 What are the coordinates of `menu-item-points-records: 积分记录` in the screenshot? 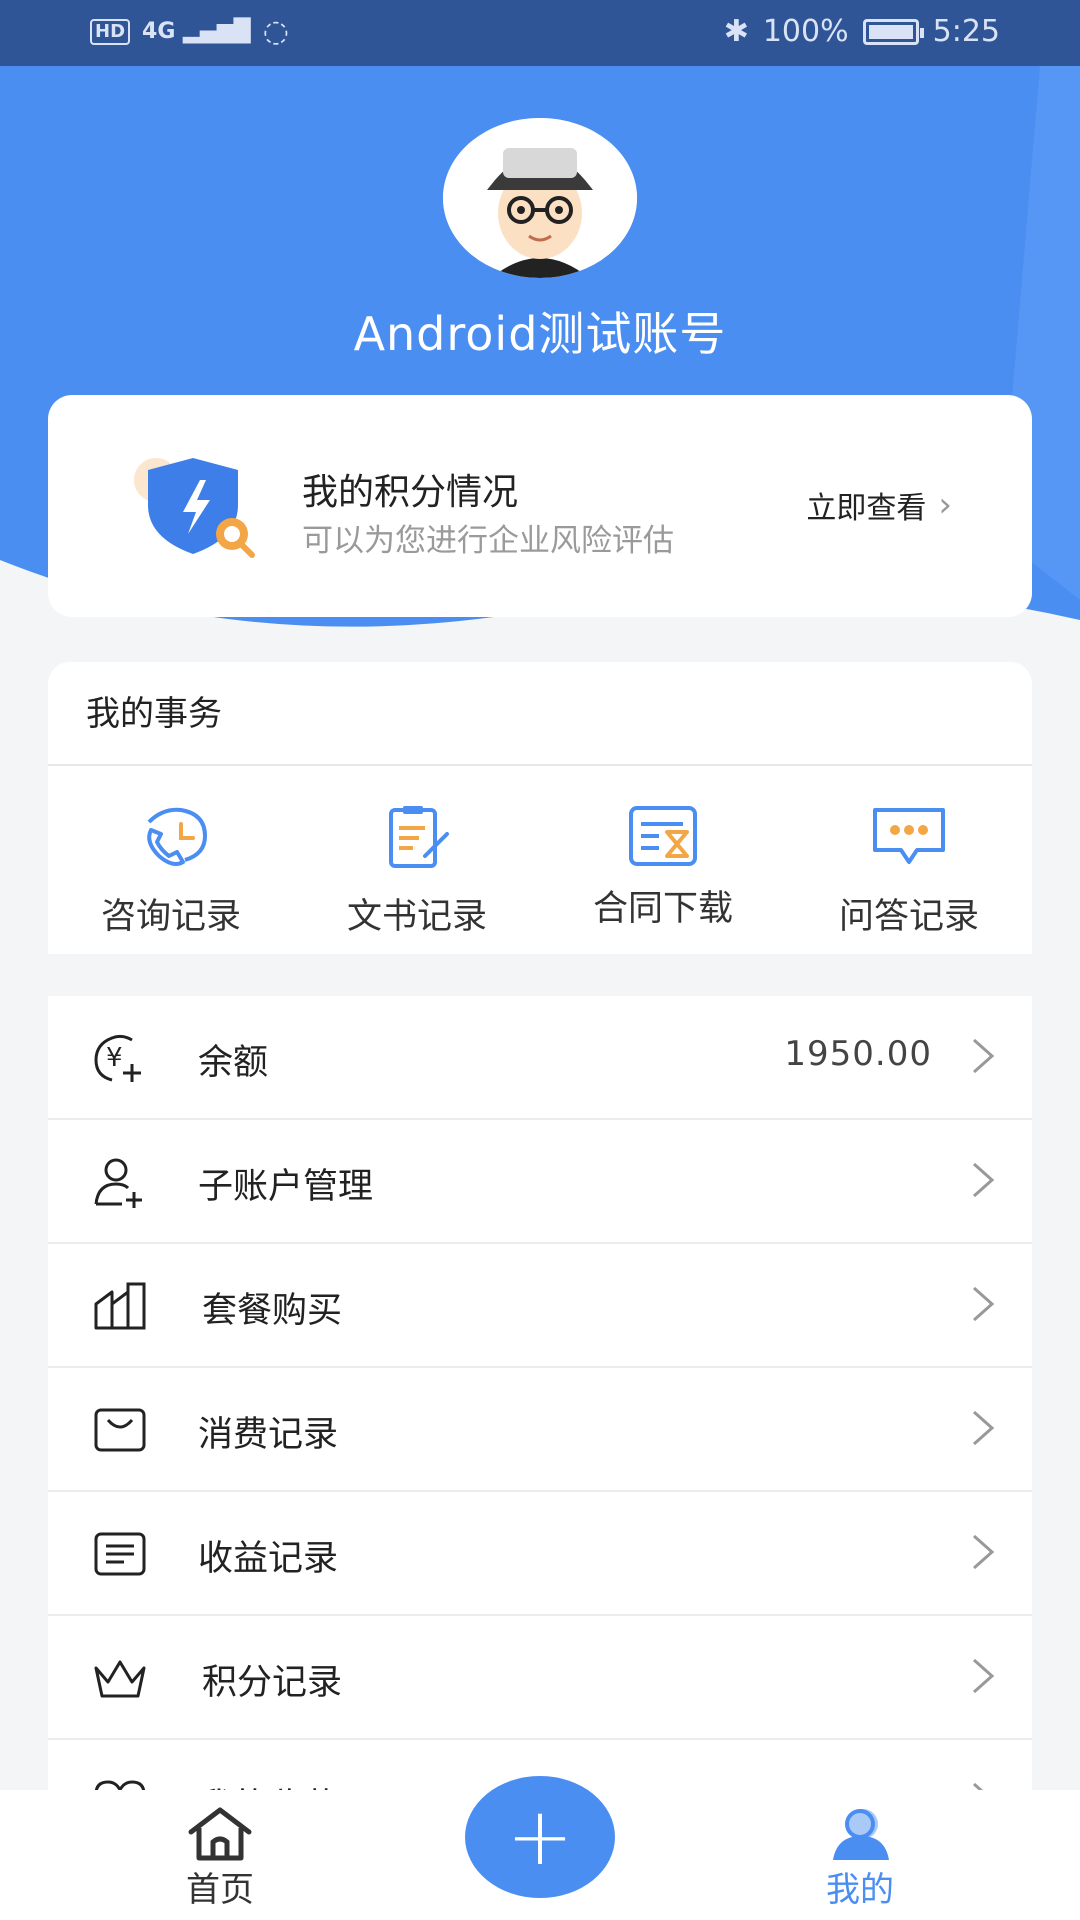 It's located at (540, 1678).